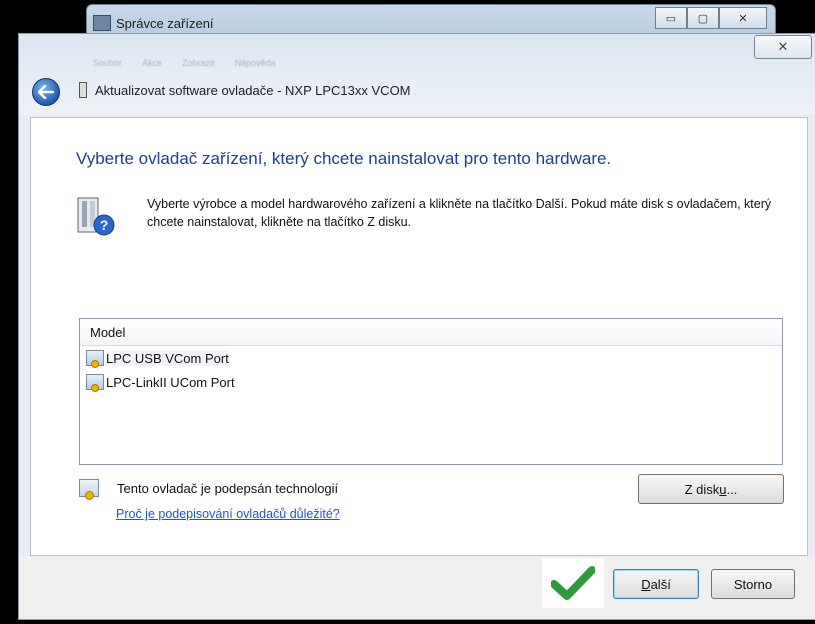  What do you see at coordinates (167, 358) in the screenshot?
I see `list-item-label: LPC USB VCom Port` at bounding box center [167, 358].